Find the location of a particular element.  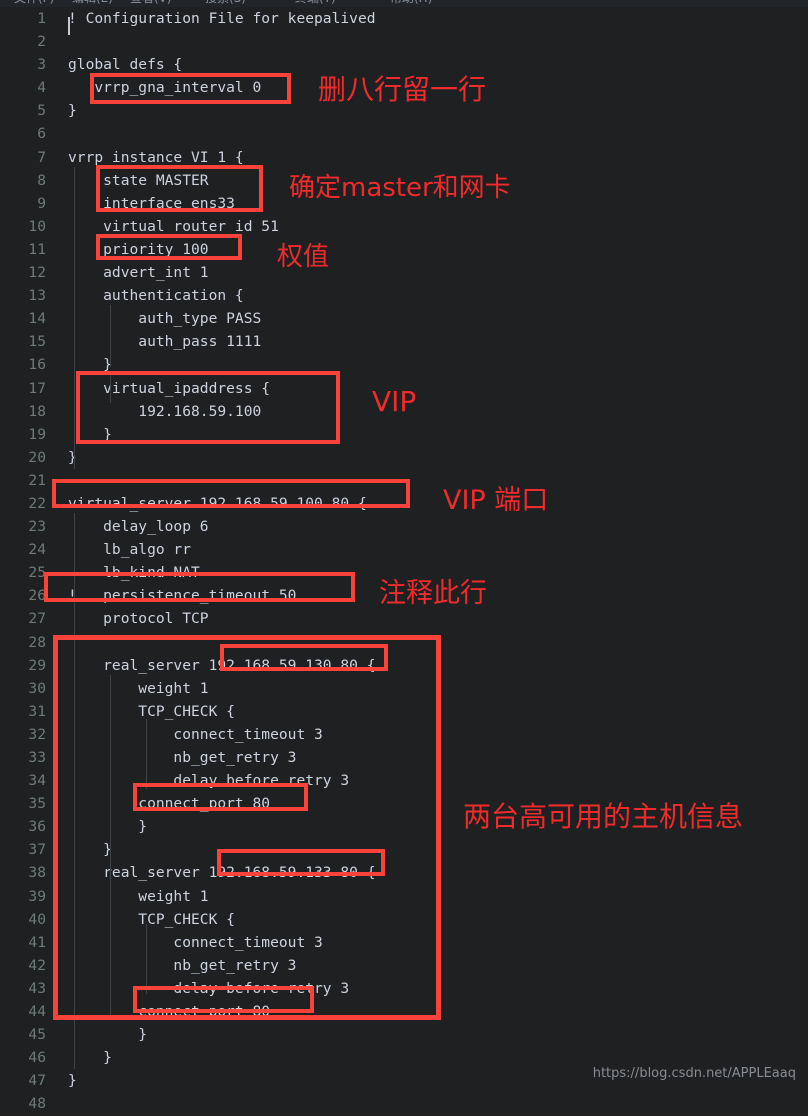

line-number: 8 is located at coordinates (41, 180).